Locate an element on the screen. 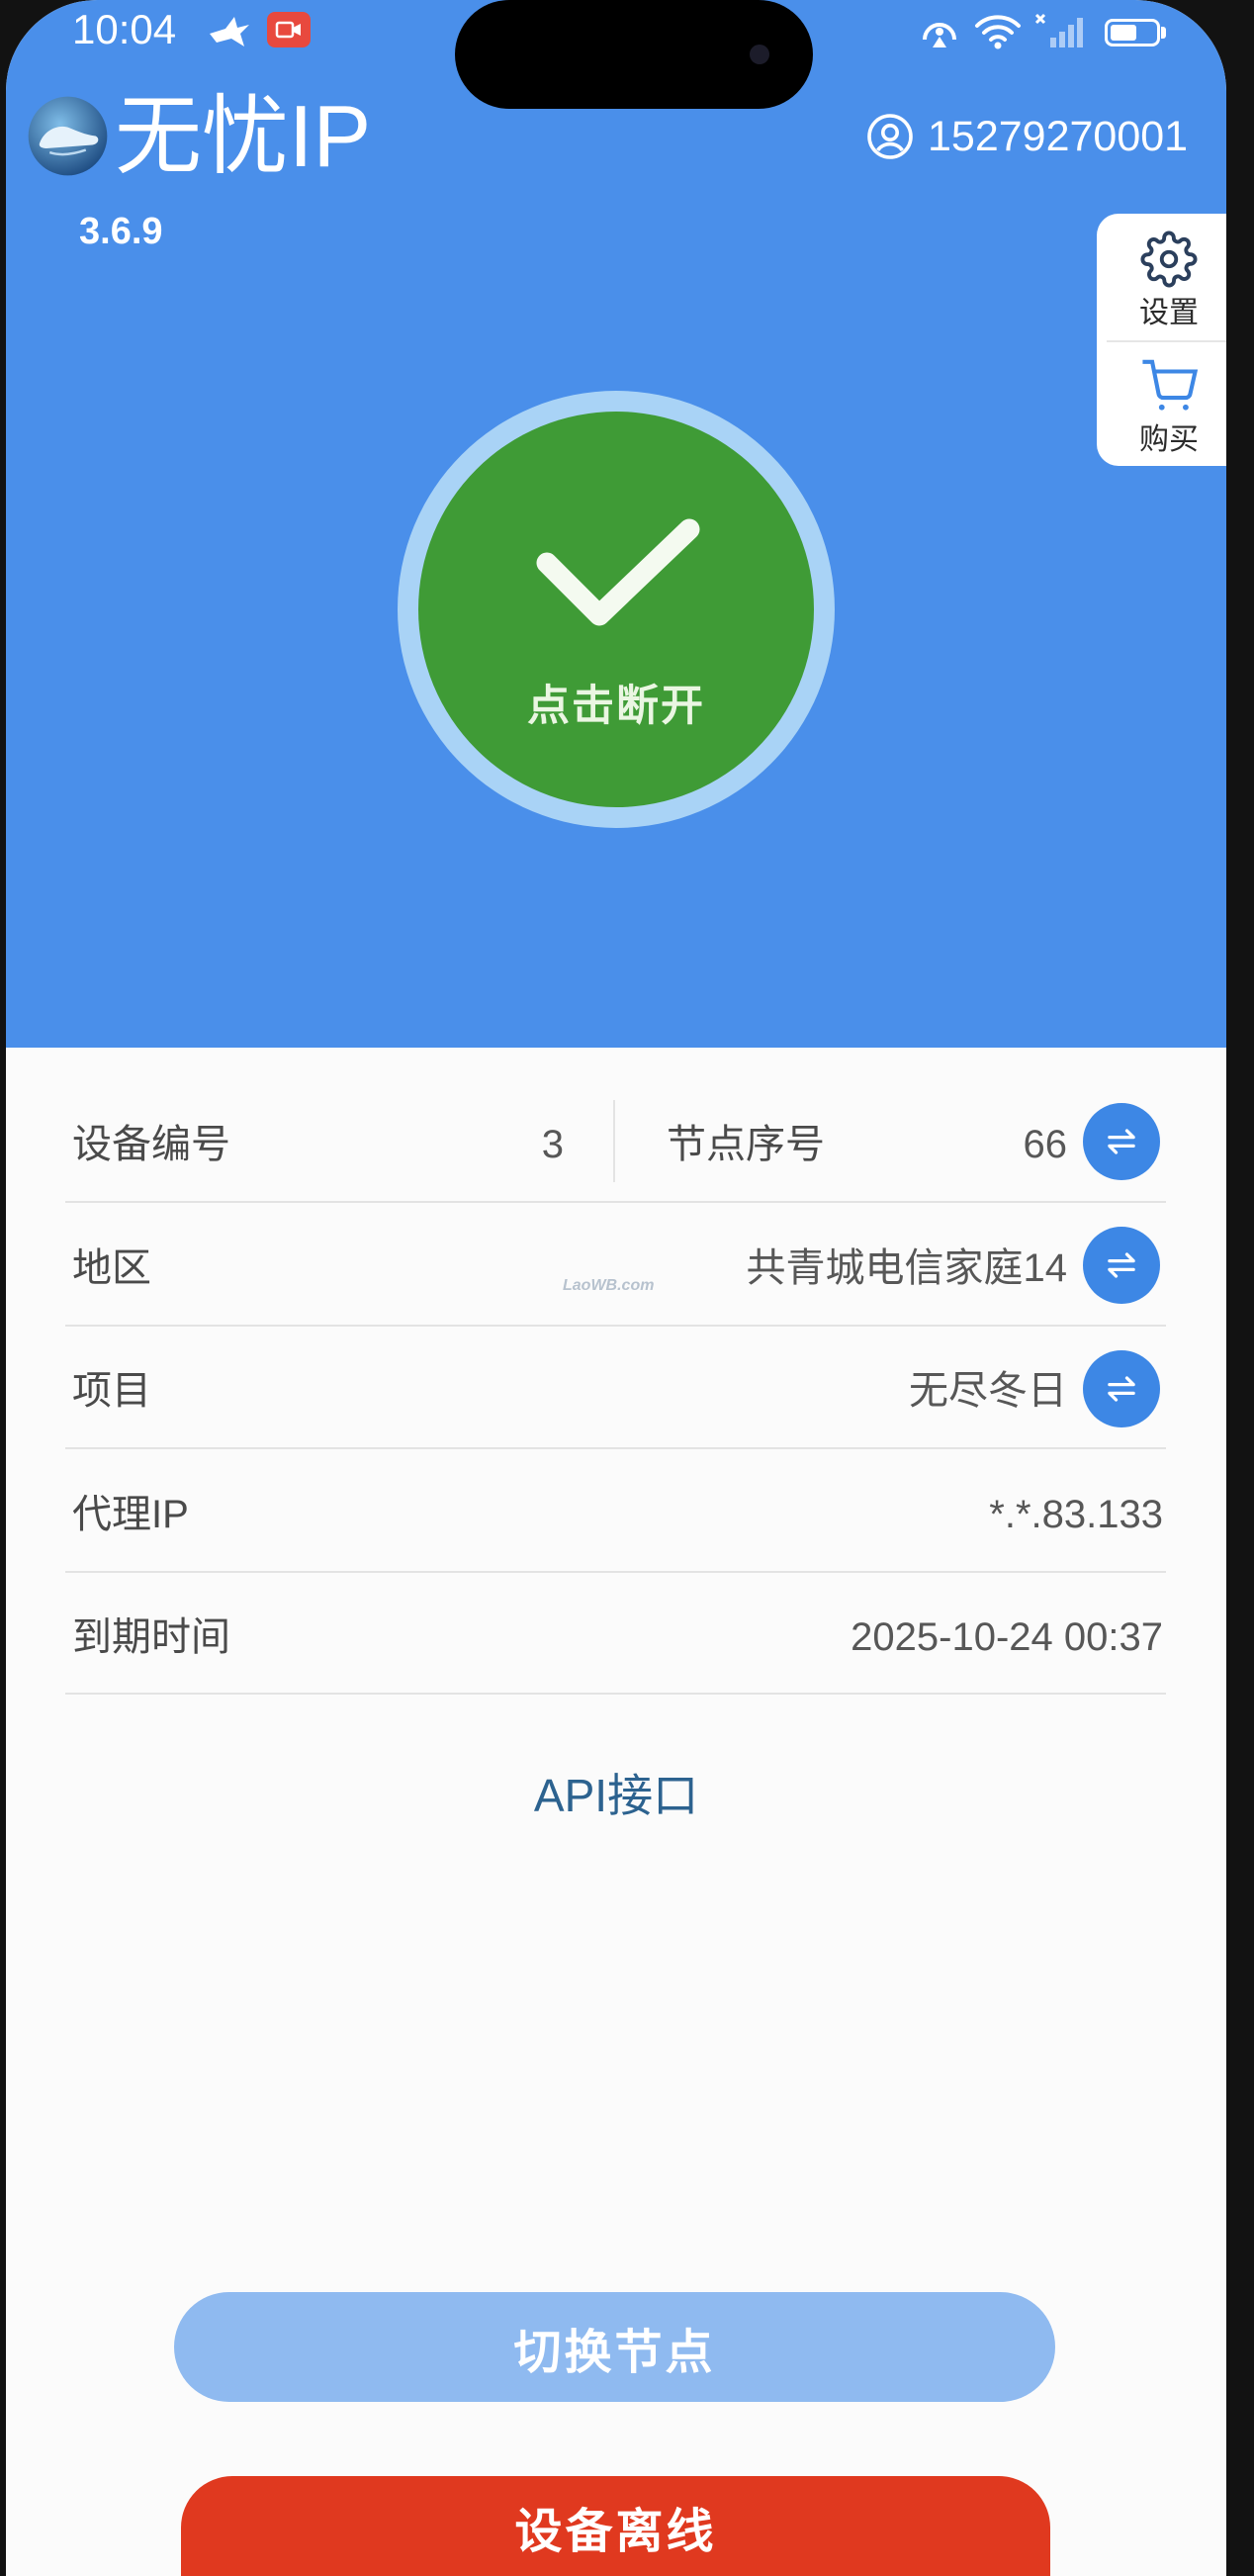 This screenshot has height=2576, width=1254. buy-button: 购买 is located at coordinates (1161, 404).